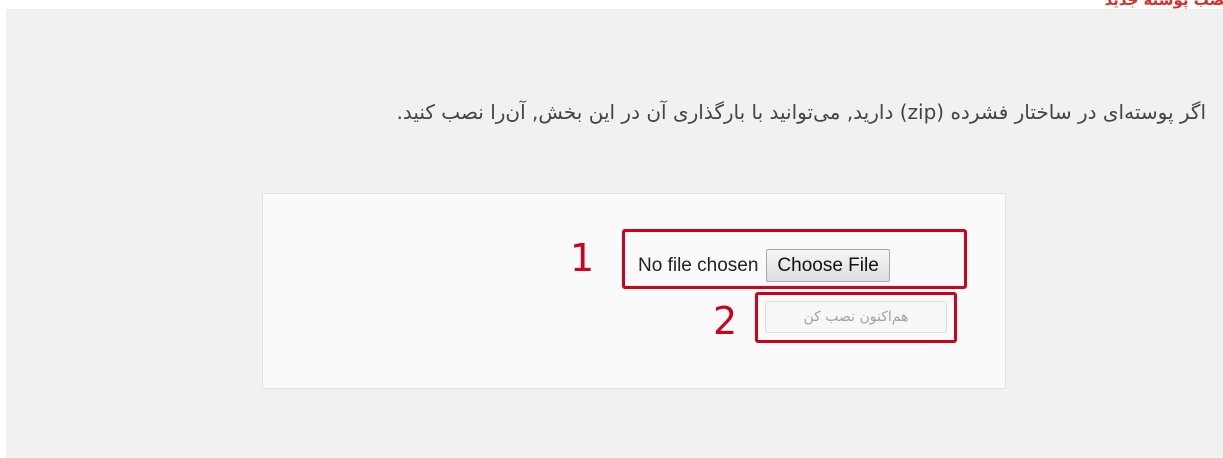 The width and height of the screenshot is (1223, 458). I want to click on step-number-1: 1, so click(582, 258).